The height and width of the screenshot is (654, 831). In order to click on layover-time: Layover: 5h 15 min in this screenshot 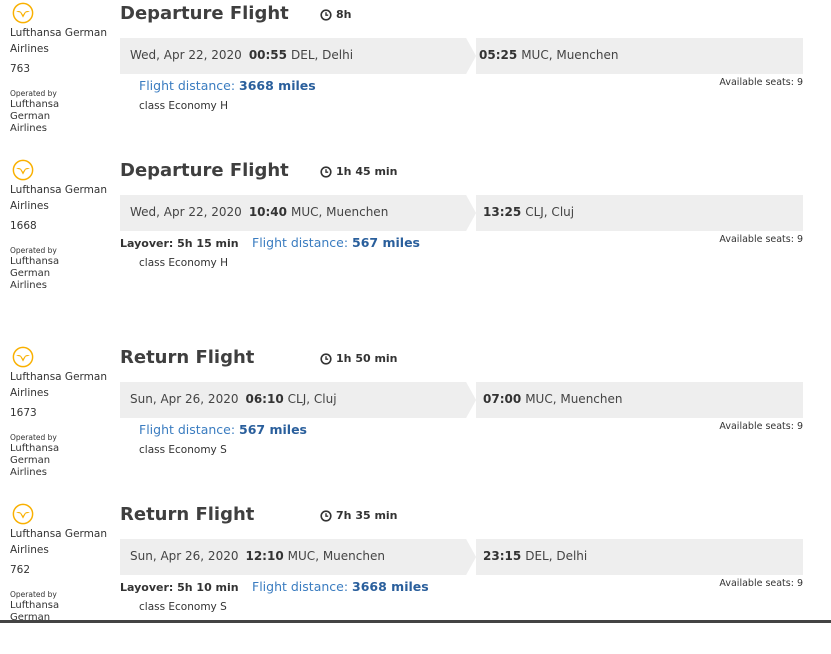, I will do `click(179, 243)`.